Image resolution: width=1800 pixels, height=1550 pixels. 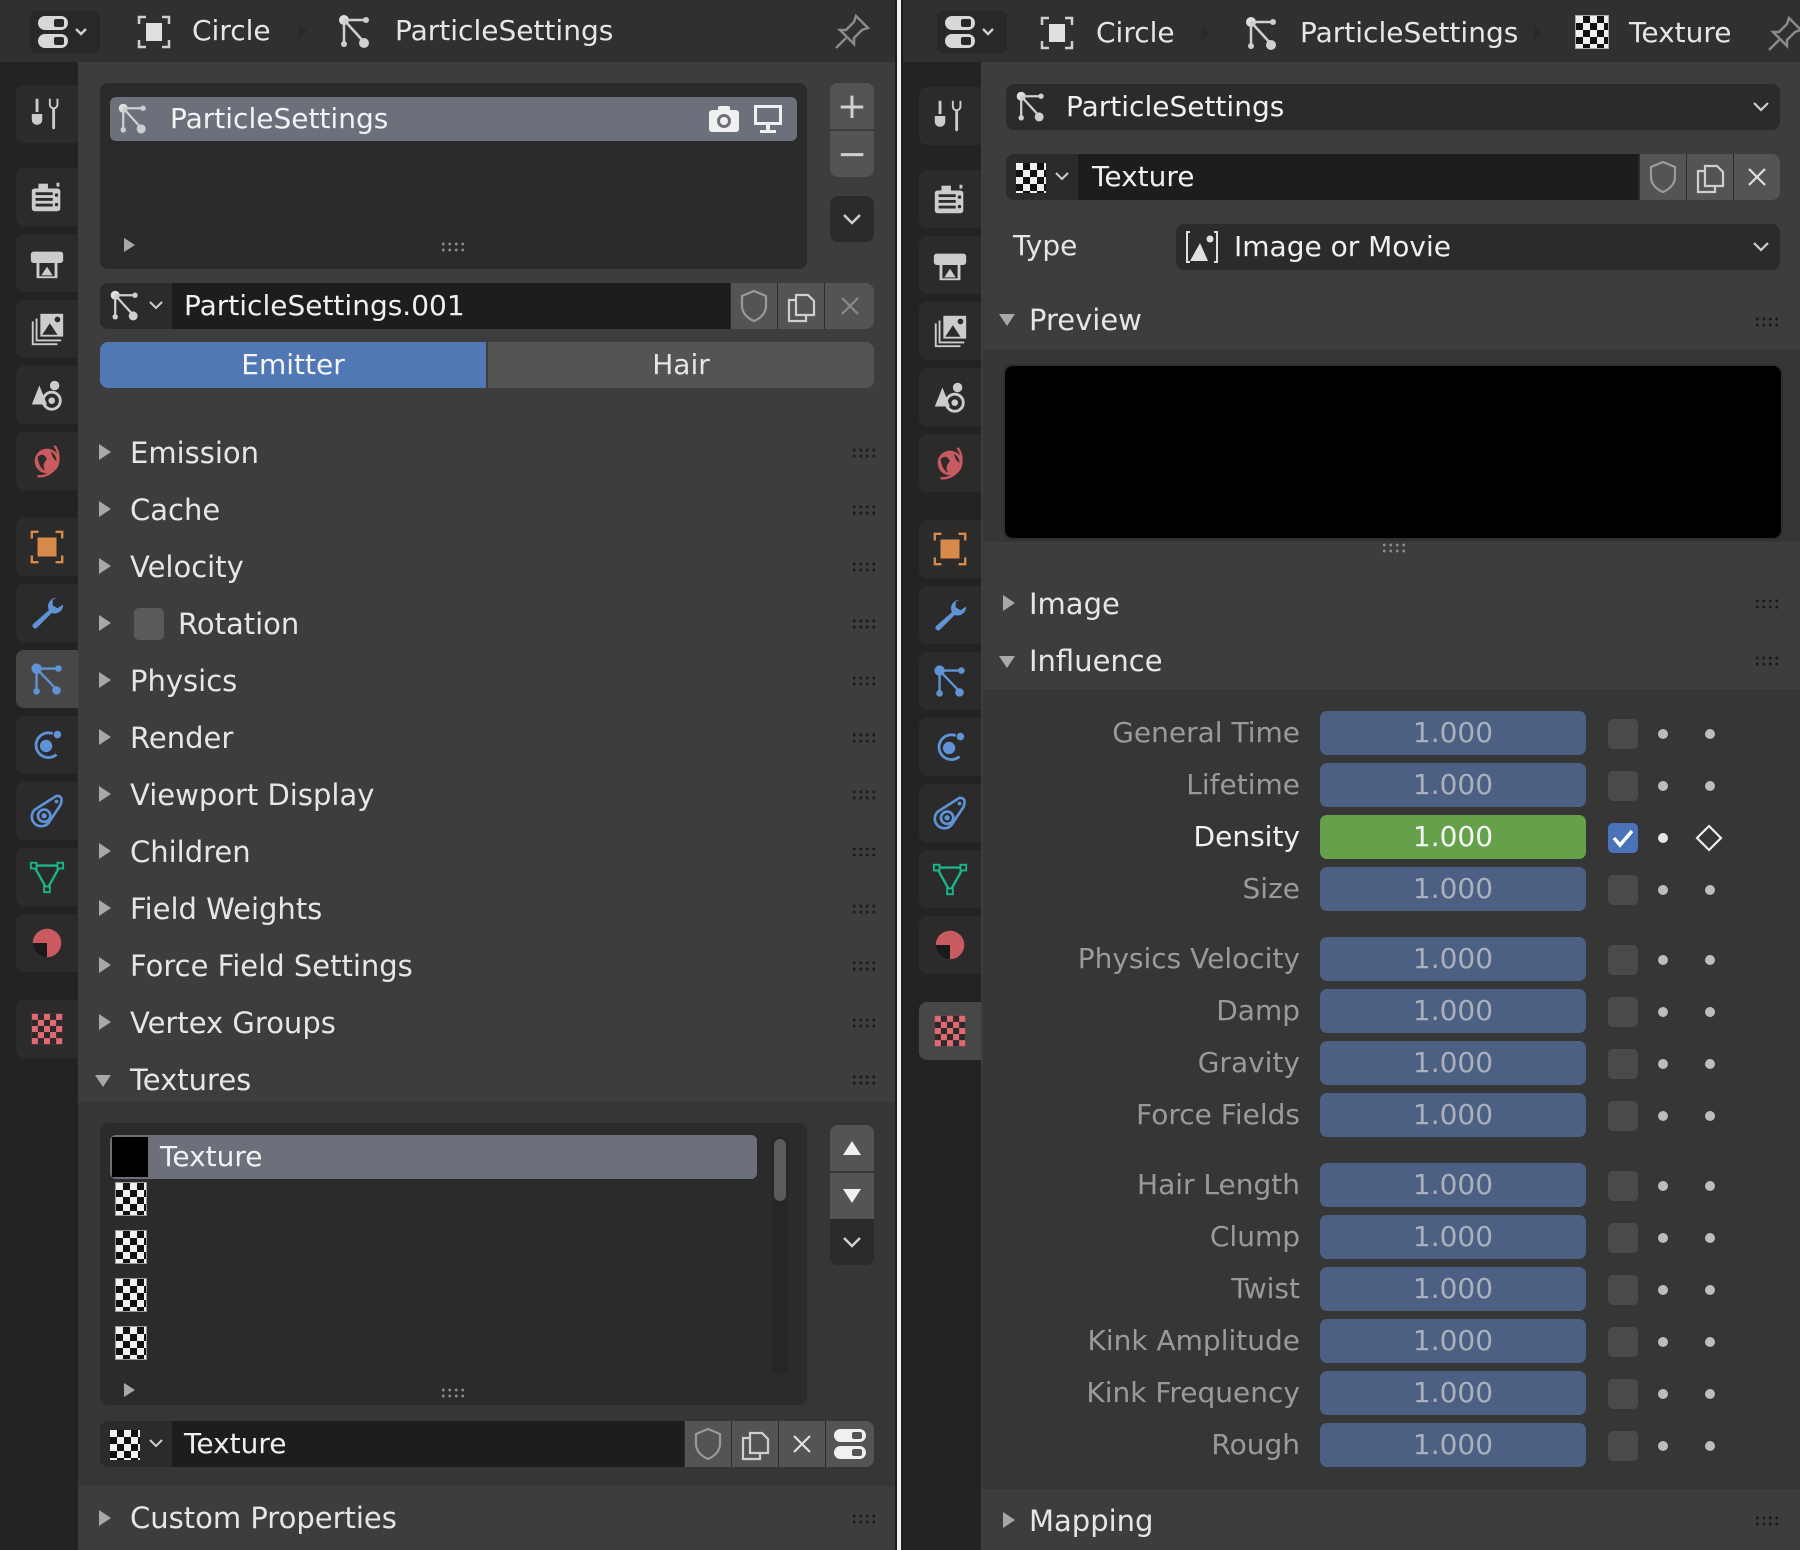 I want to click on texture-slot-list: Texture, so click(x=453, y=1264).